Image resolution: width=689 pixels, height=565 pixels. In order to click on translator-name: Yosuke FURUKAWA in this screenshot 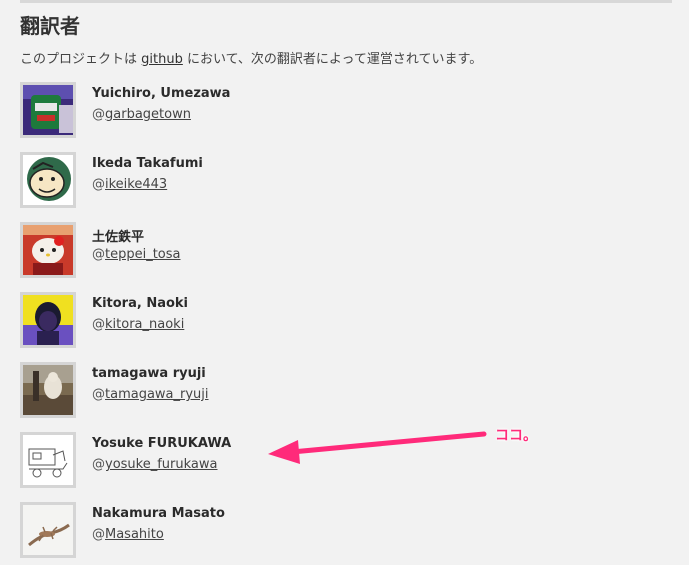, I will do `click(162, 443)`.